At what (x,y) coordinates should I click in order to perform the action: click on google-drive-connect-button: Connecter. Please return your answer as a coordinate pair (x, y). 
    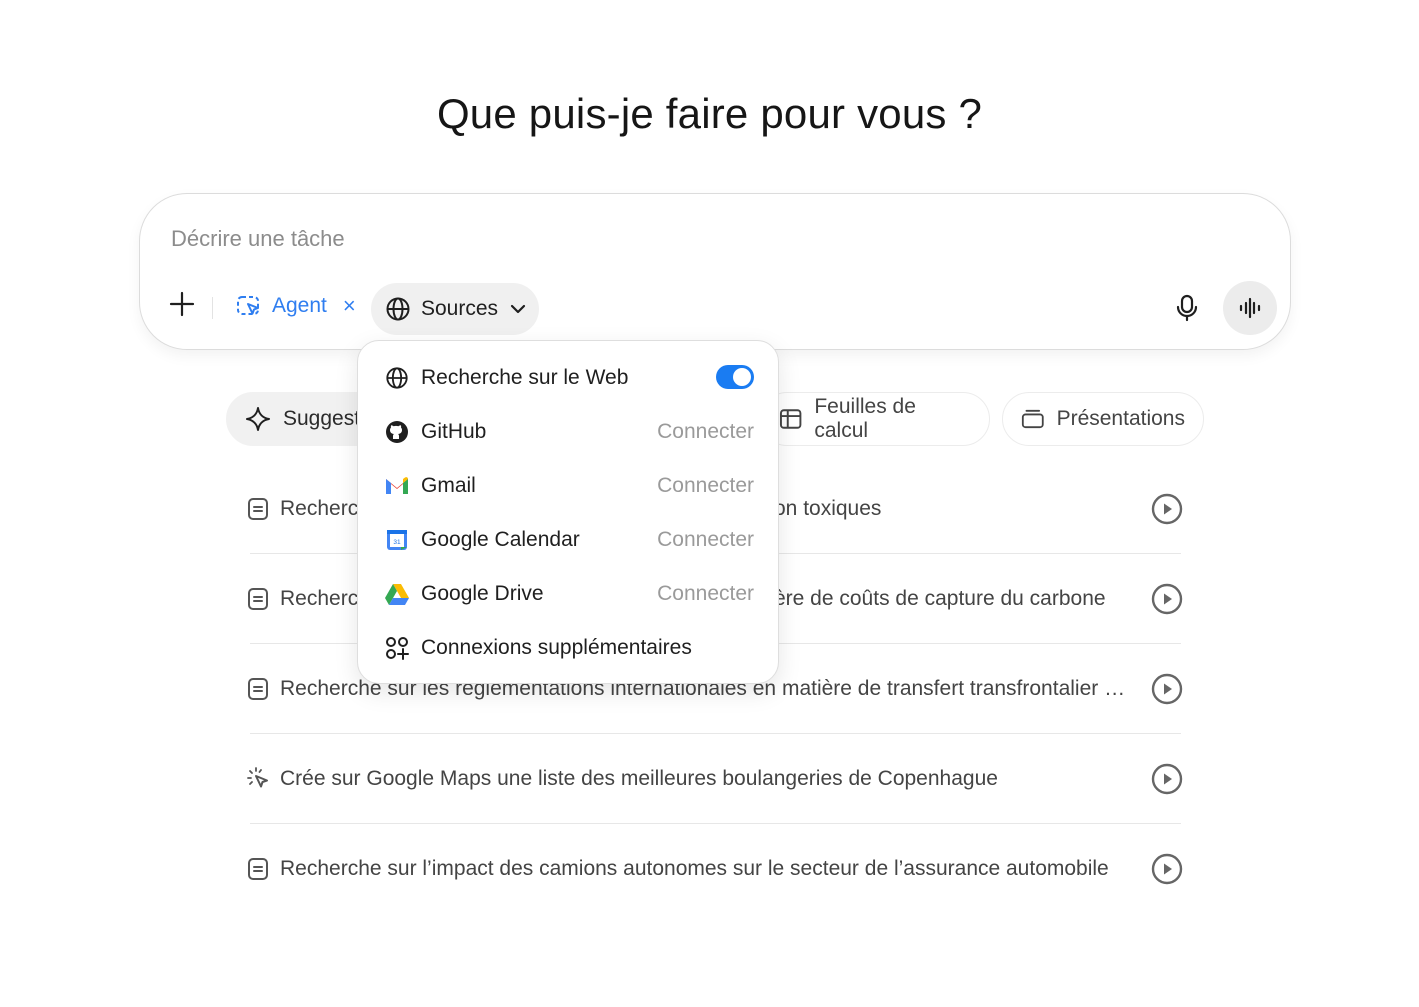
    Looking at the image, I should click on (705, 594).